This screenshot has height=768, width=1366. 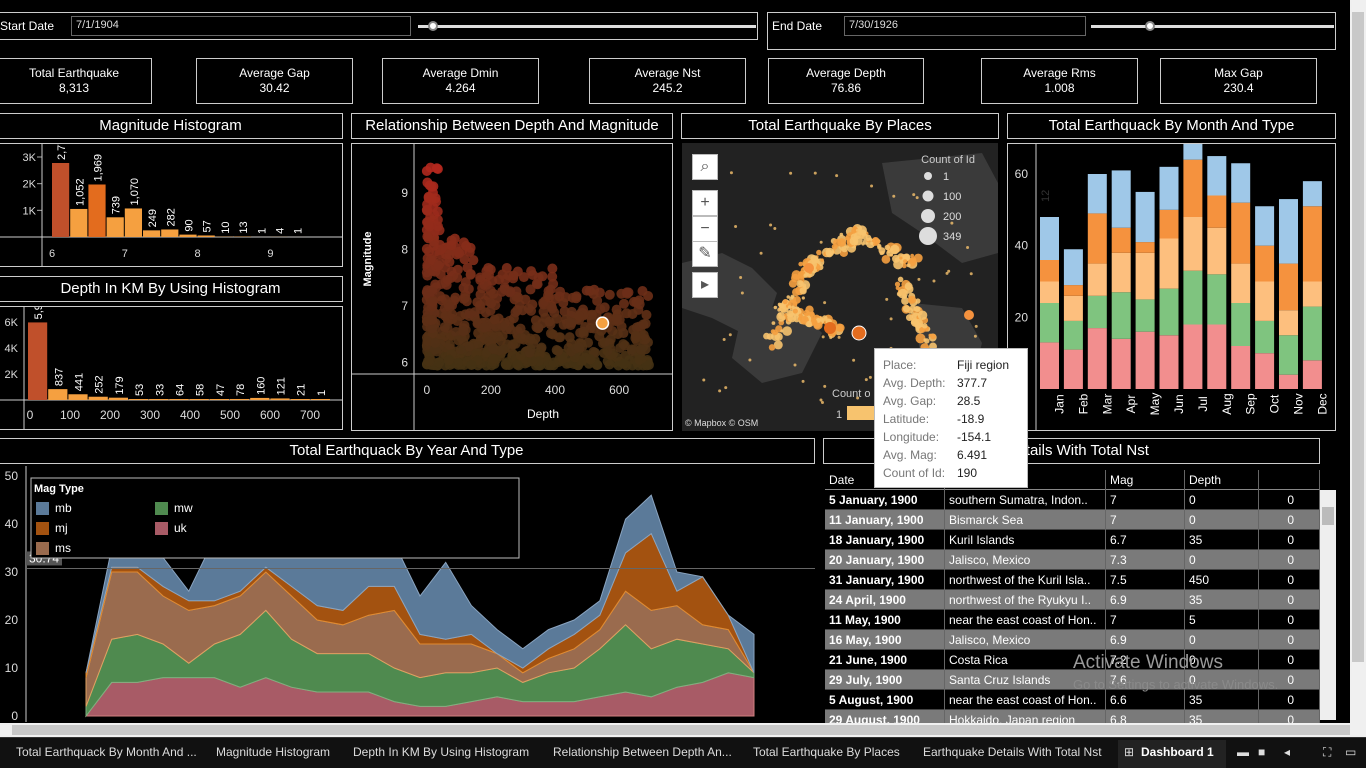 What do you see at coordinates (1227, 403) in the screenshot?
I see `month-x-tick: Aug` at bounding box center [1227, 403].